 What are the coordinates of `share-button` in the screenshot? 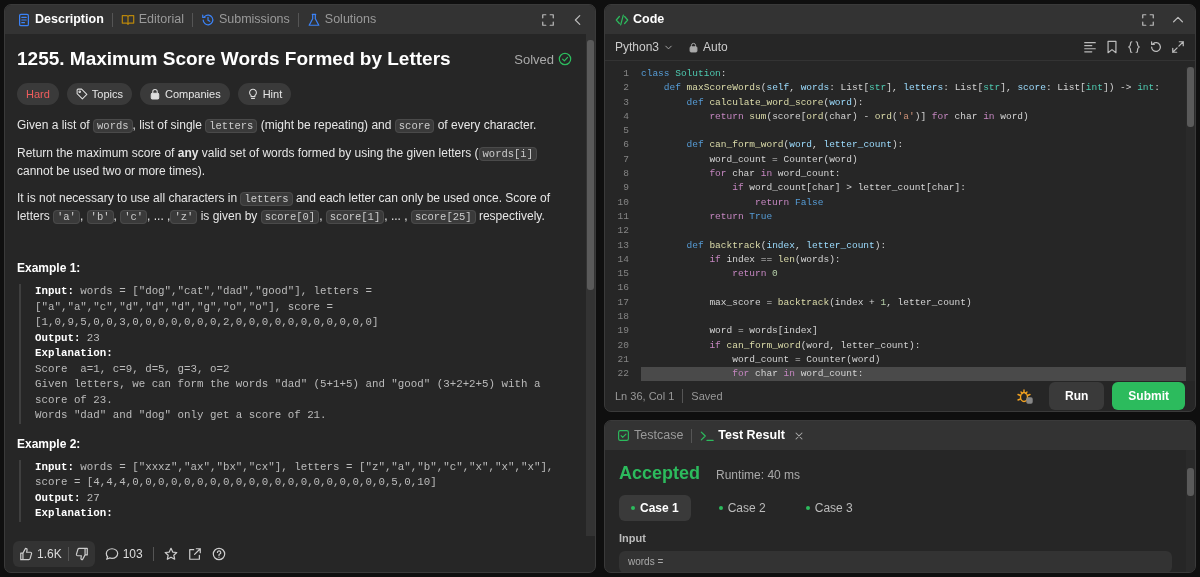 It's located at (194, 554).